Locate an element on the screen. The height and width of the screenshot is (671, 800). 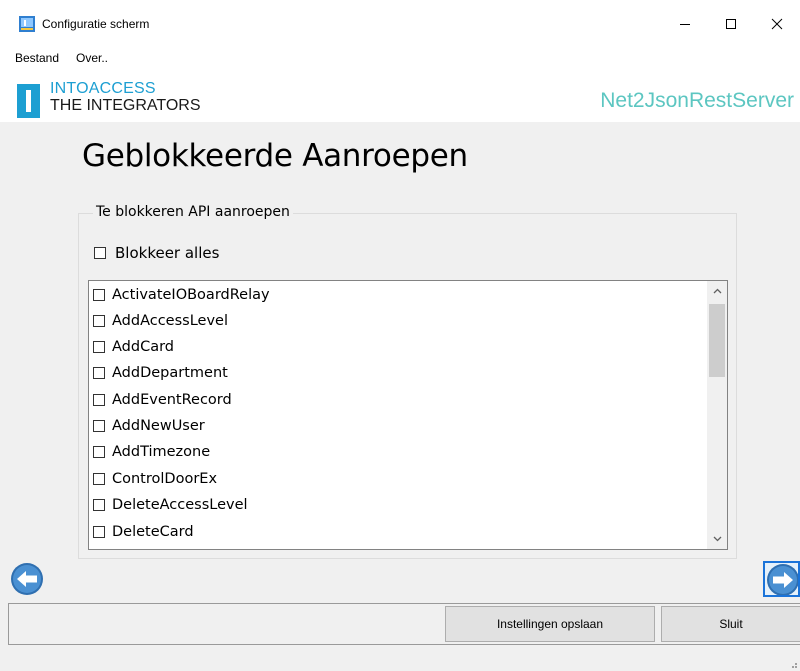
list-item: AddCard is located at coordinates (133, 347).